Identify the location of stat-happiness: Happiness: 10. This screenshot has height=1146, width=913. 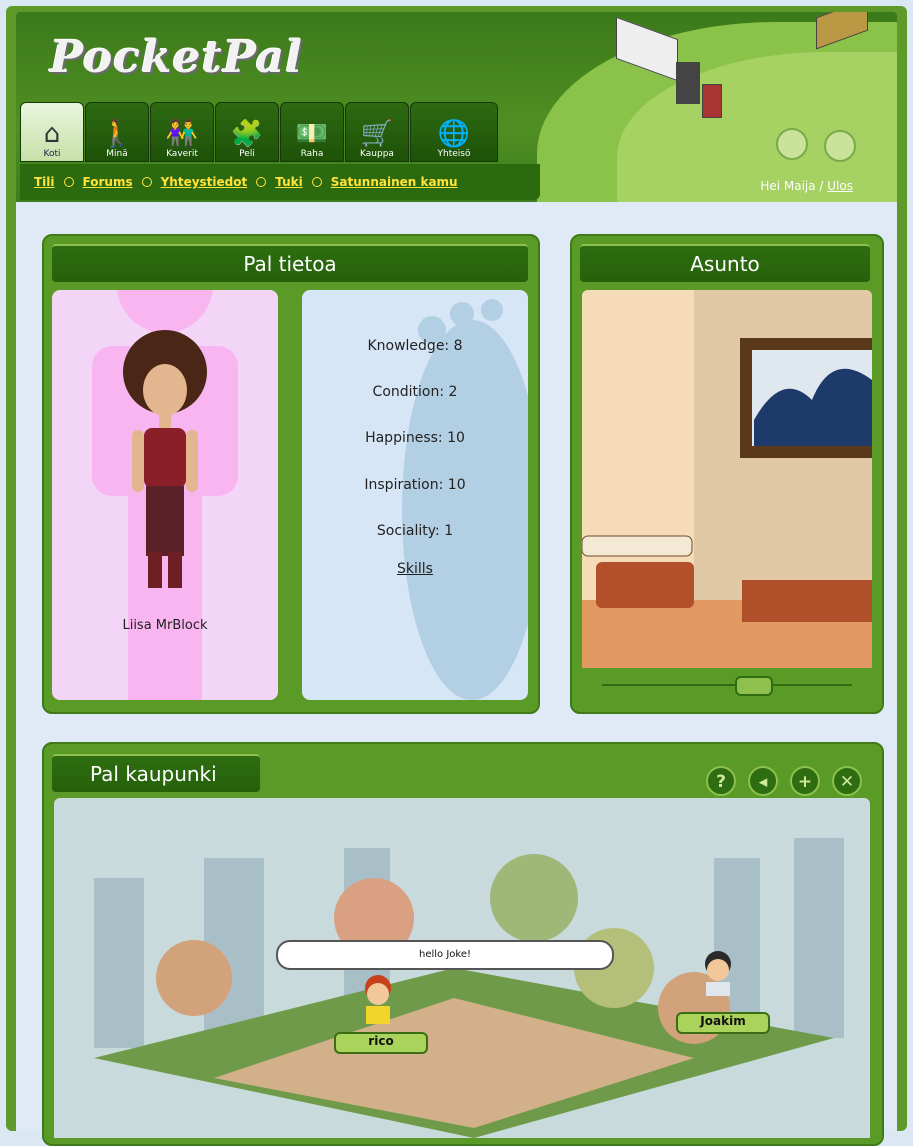
(415, 438).